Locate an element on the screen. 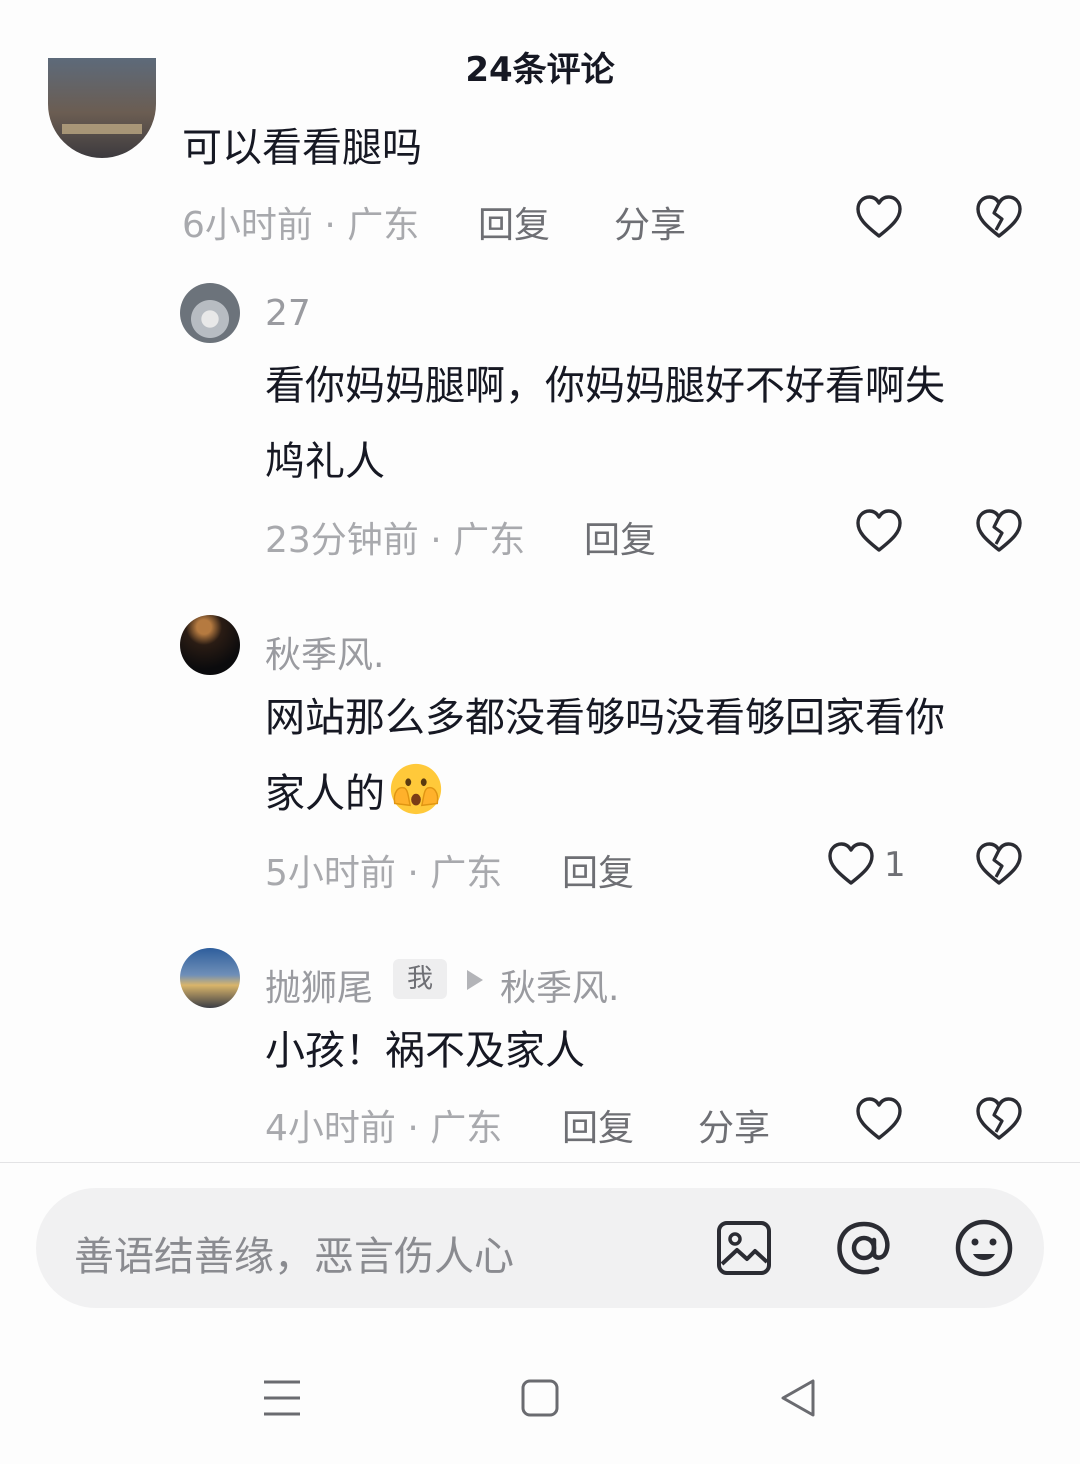 This screenshot has height=1464, width=1080. me-badge: 我 is located at coordinates (420, 979).